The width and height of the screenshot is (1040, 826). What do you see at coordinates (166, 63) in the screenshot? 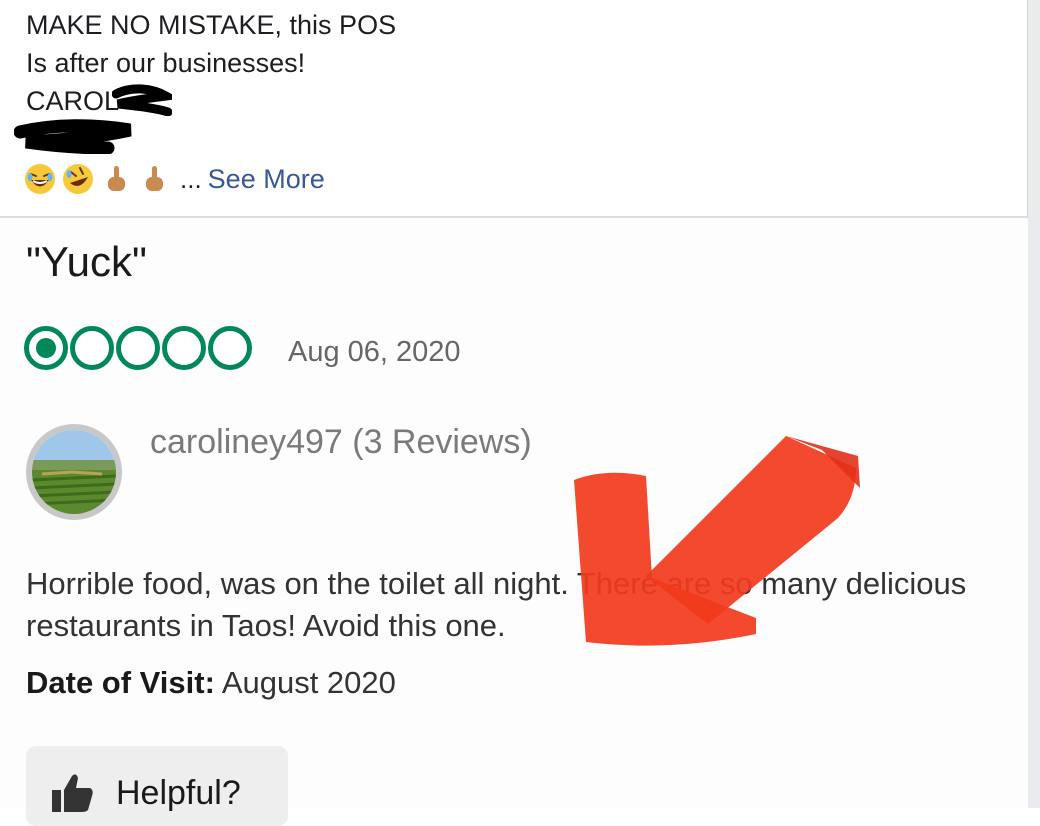
I see `post-text-line-2: Is after our businesses!` at bounding box center [166, 63].